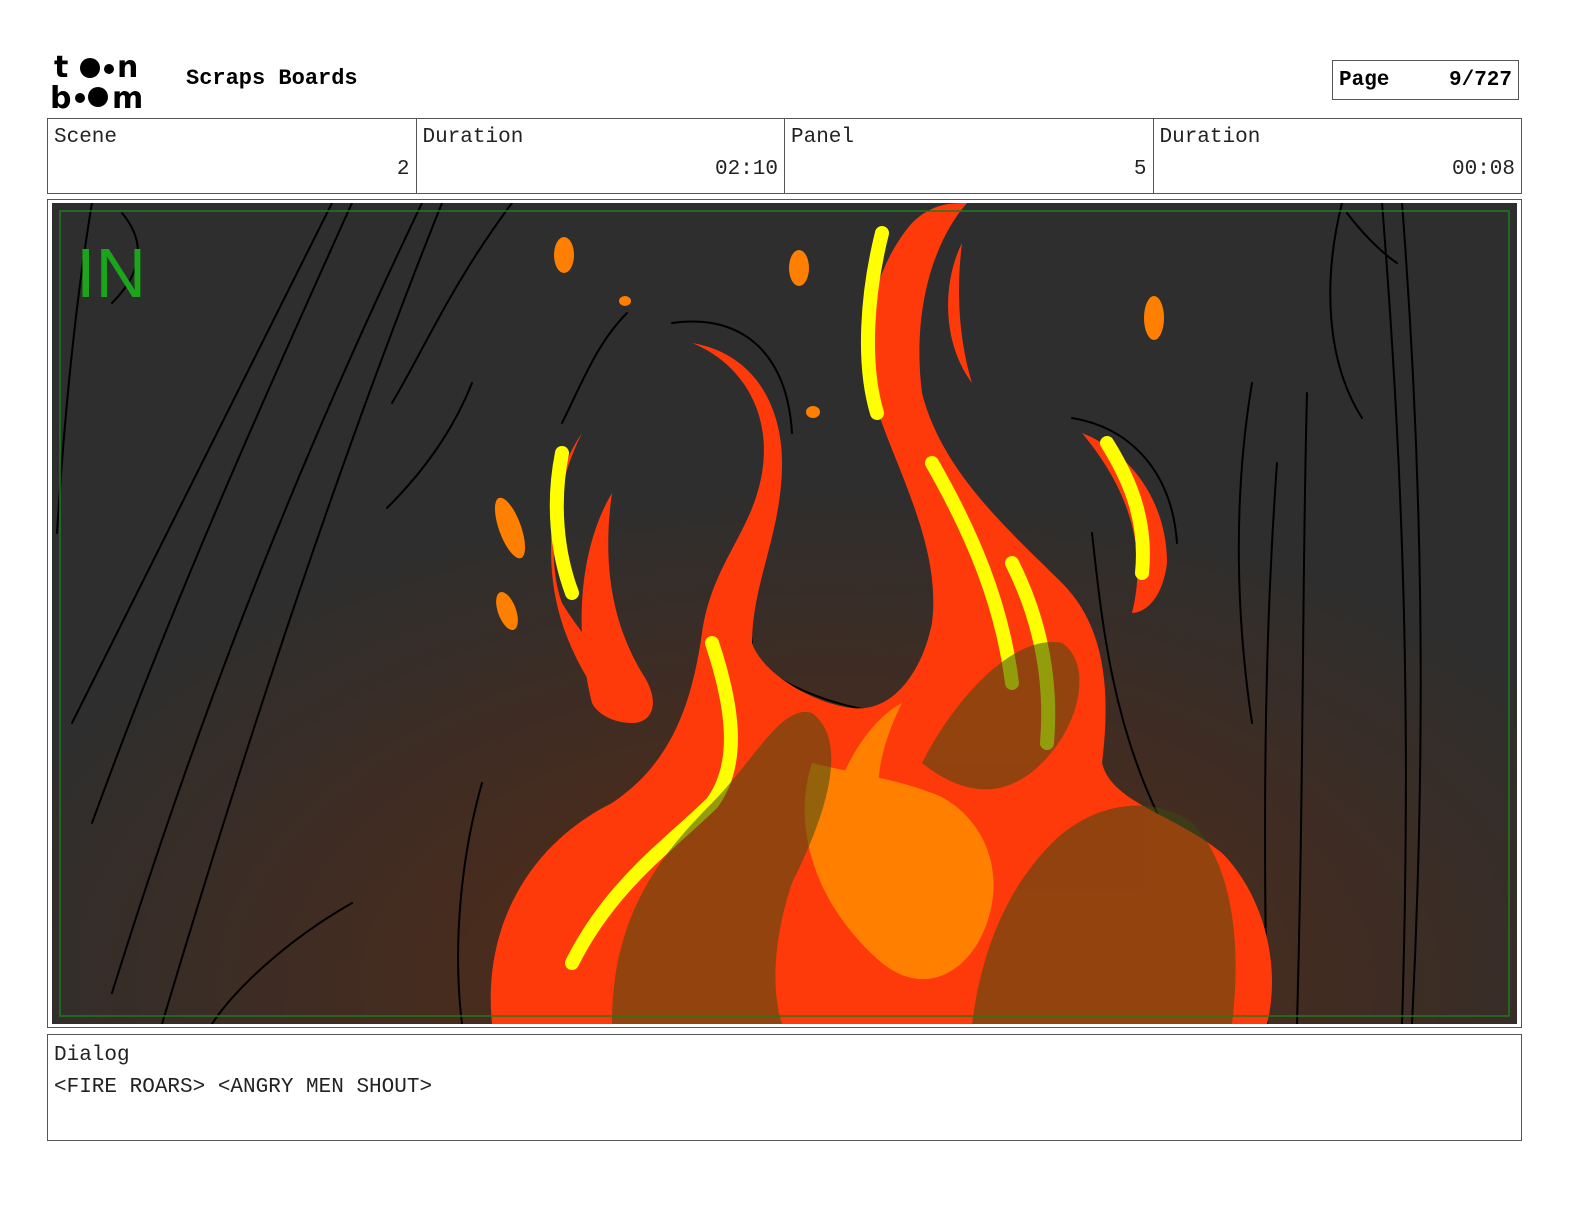 This screenshot has height=1224, width=1584. Describe the element at coordinates (232, 156) in the screenshot. I see `scene-cell: Scene 2` at that location.